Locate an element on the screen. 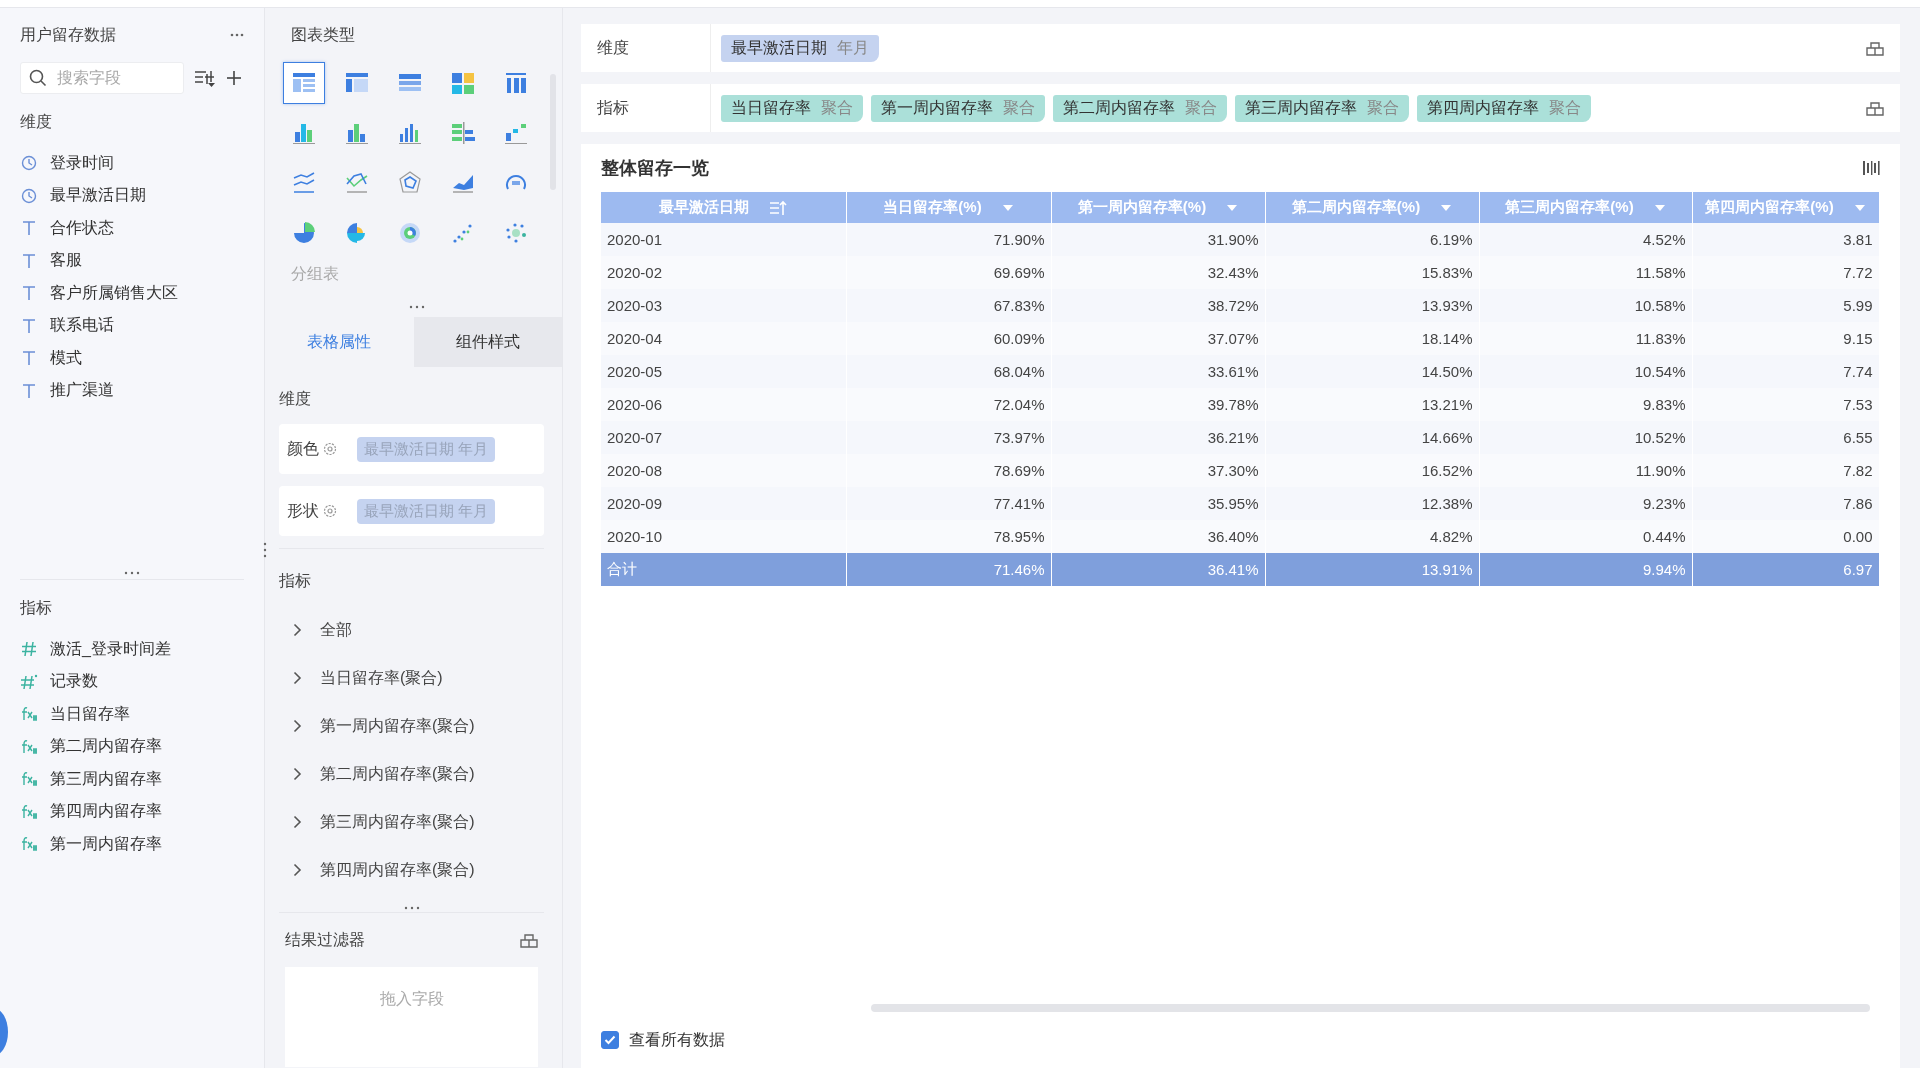  table-cell: 33.61% is located at coordinates (1158, 371).